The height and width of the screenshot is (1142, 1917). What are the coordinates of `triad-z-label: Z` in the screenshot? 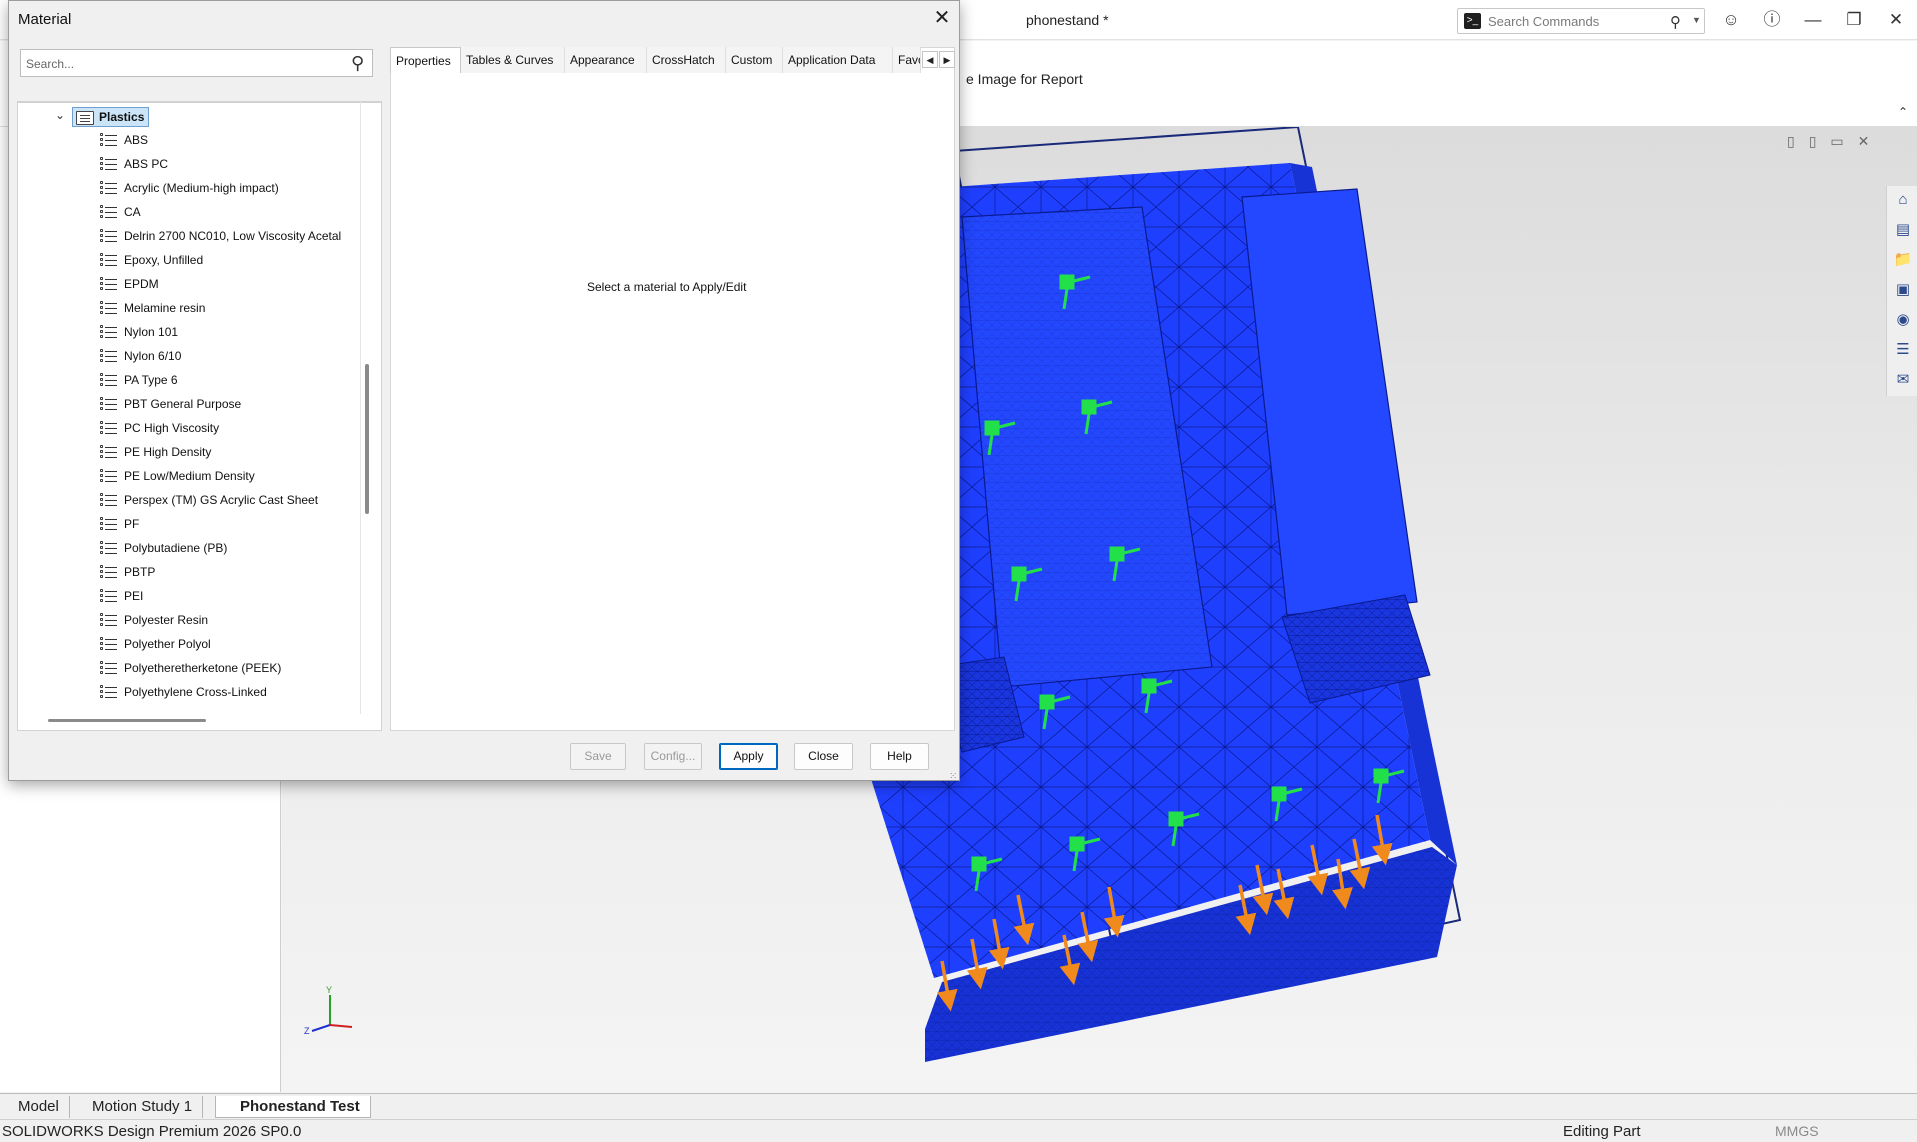 It's located at (307, 1031).